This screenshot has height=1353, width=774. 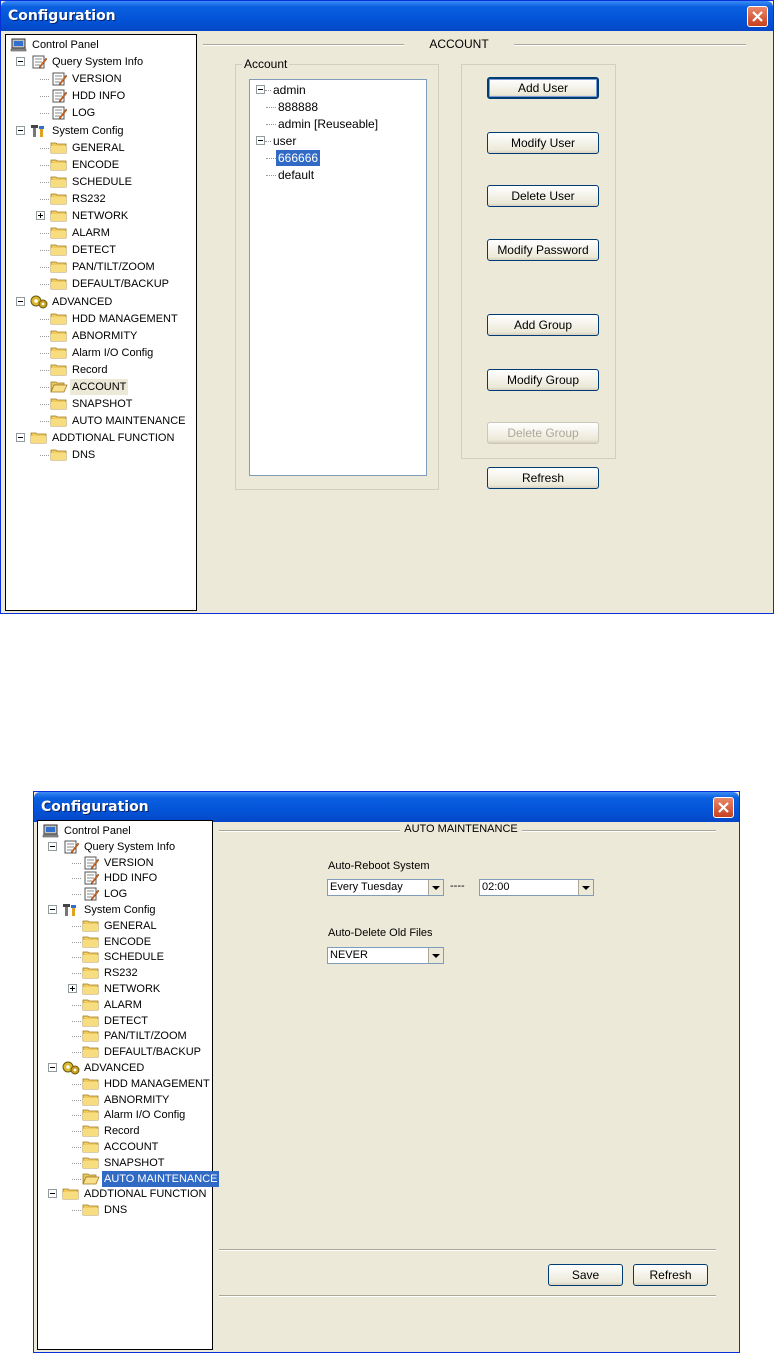 What do you see at coordinates (543, 433) in the screenshot?
I see `delete-group-button: Delete Group` at bounding box center [543, 433].